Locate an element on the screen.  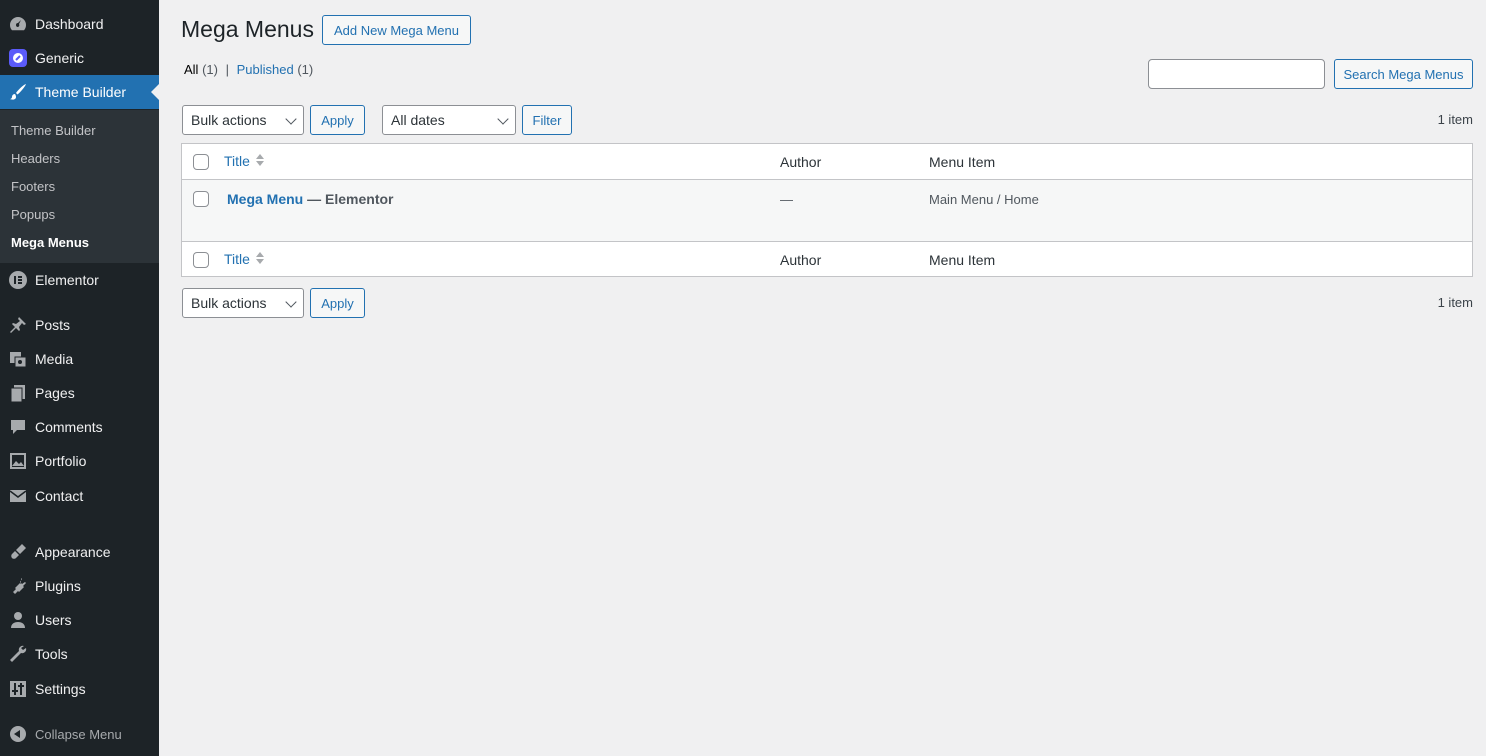
pages-icon is located at coordinates (17, 393).